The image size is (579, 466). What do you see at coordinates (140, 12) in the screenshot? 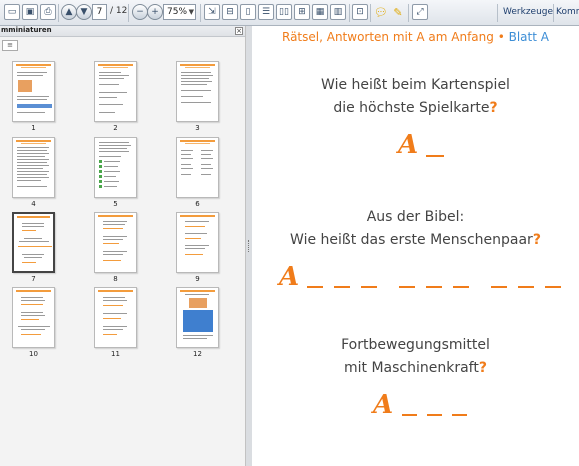
I see `zoom-out-icon: −` at bounding box center [140, 12].